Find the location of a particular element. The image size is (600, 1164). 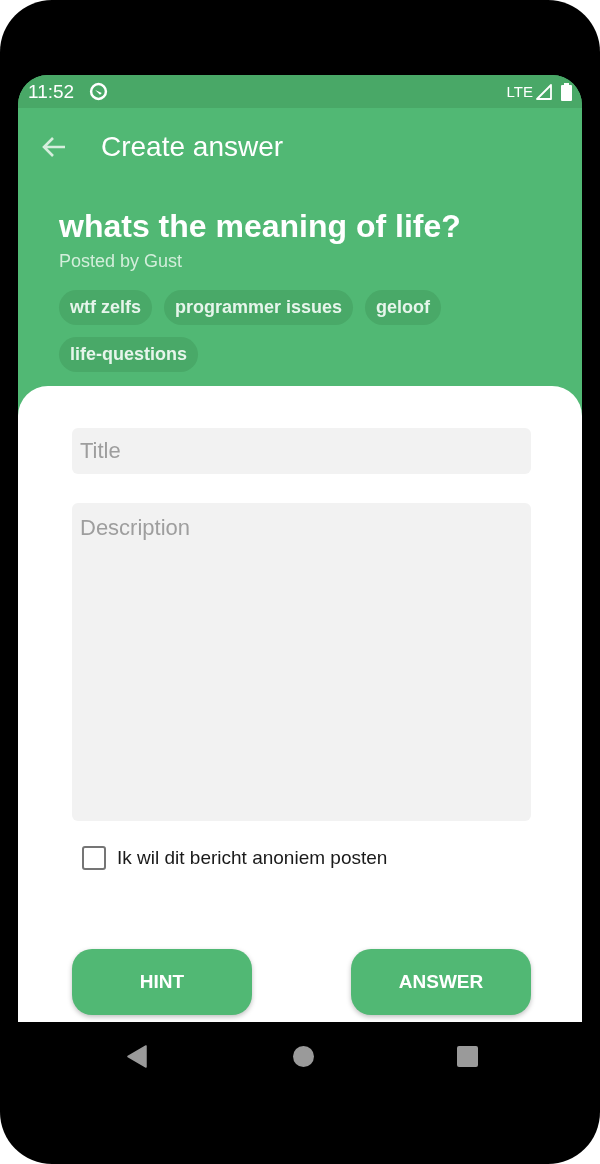

nav-back-icon is located at coordinates (137, 1056).